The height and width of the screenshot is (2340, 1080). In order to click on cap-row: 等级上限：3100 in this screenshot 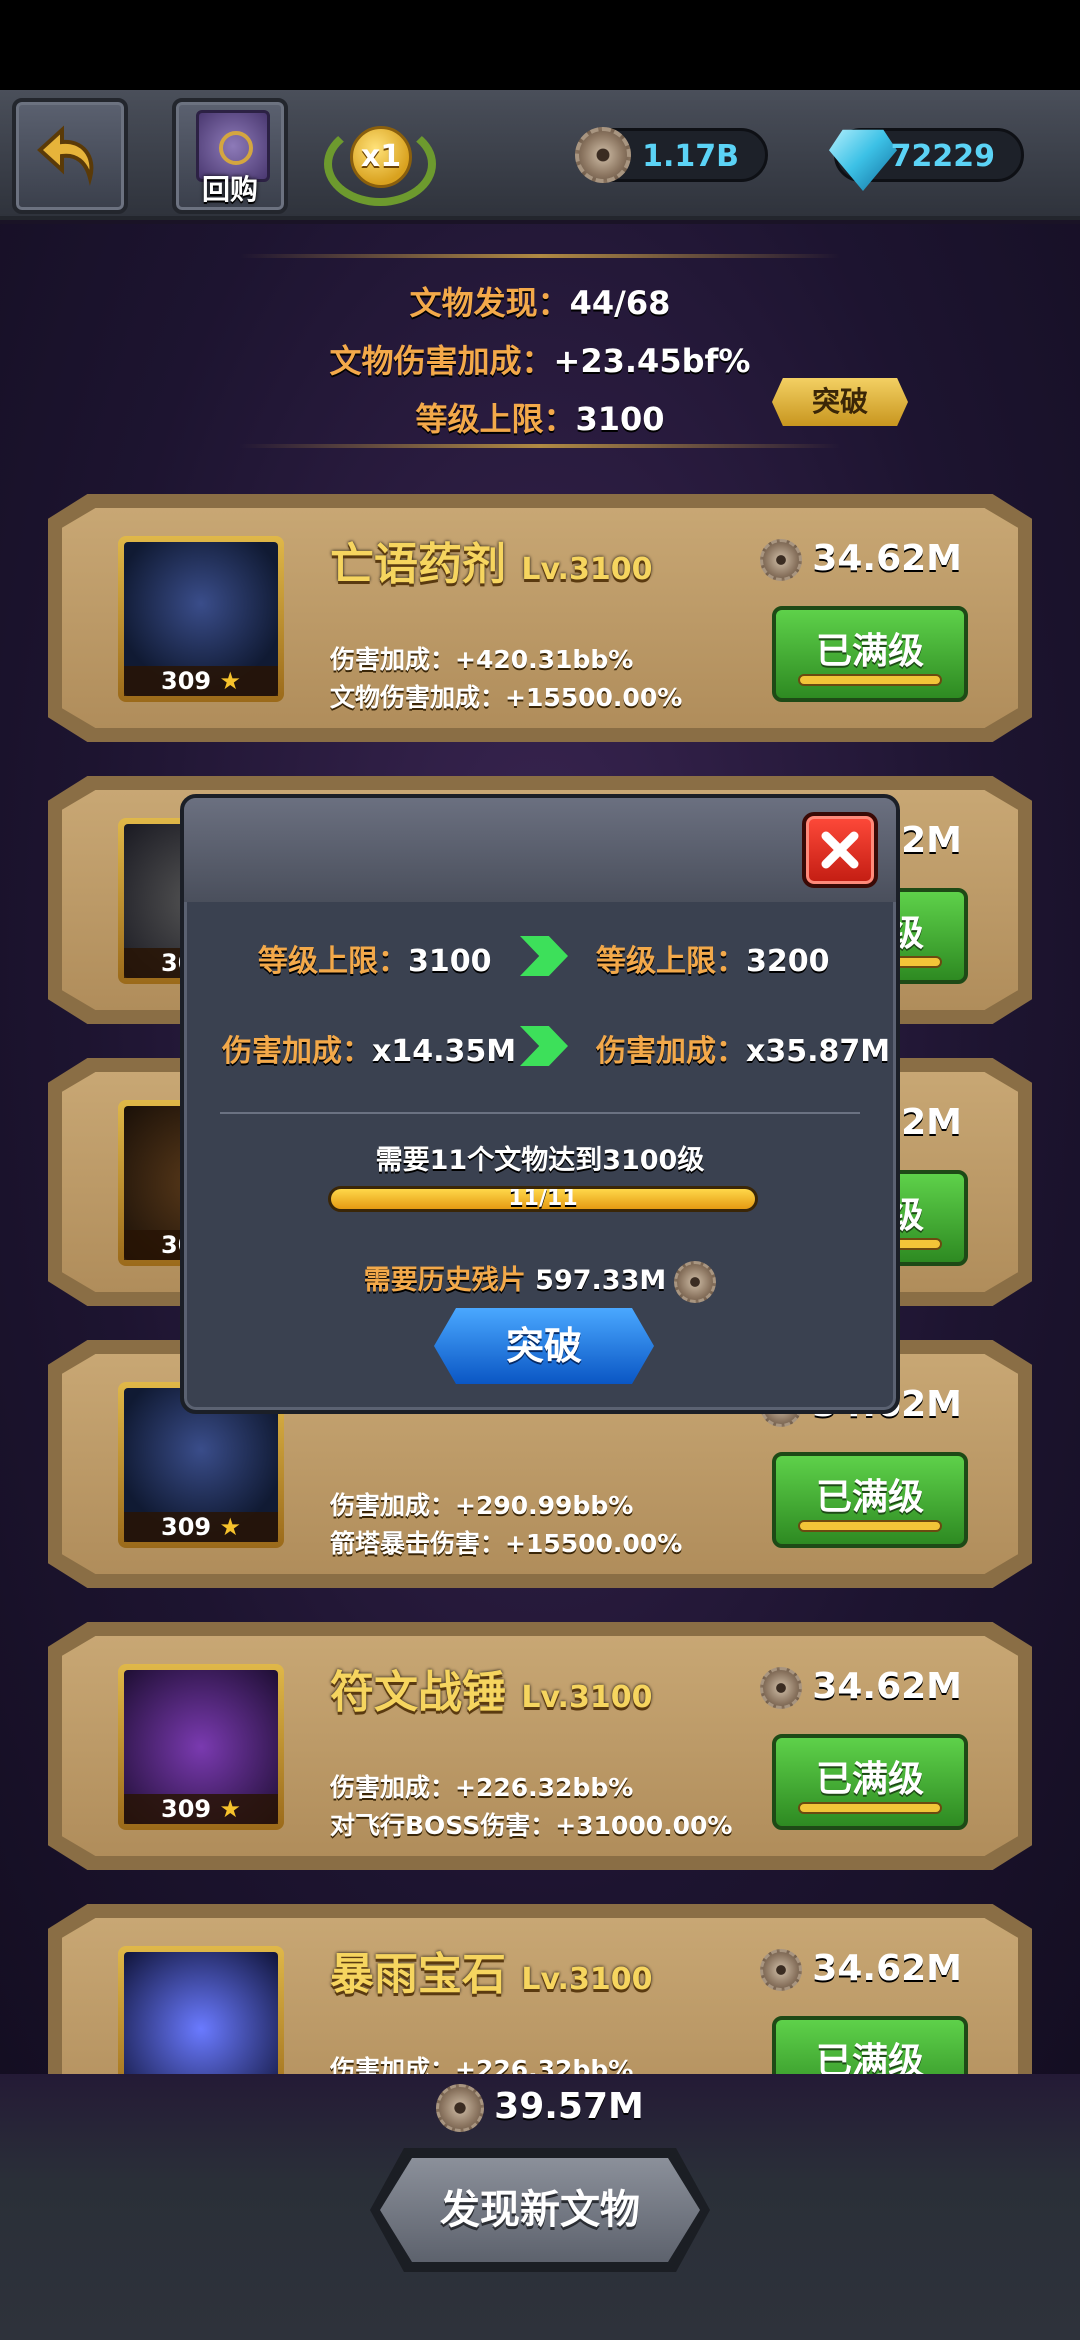, I will do `click(540, 419)`.